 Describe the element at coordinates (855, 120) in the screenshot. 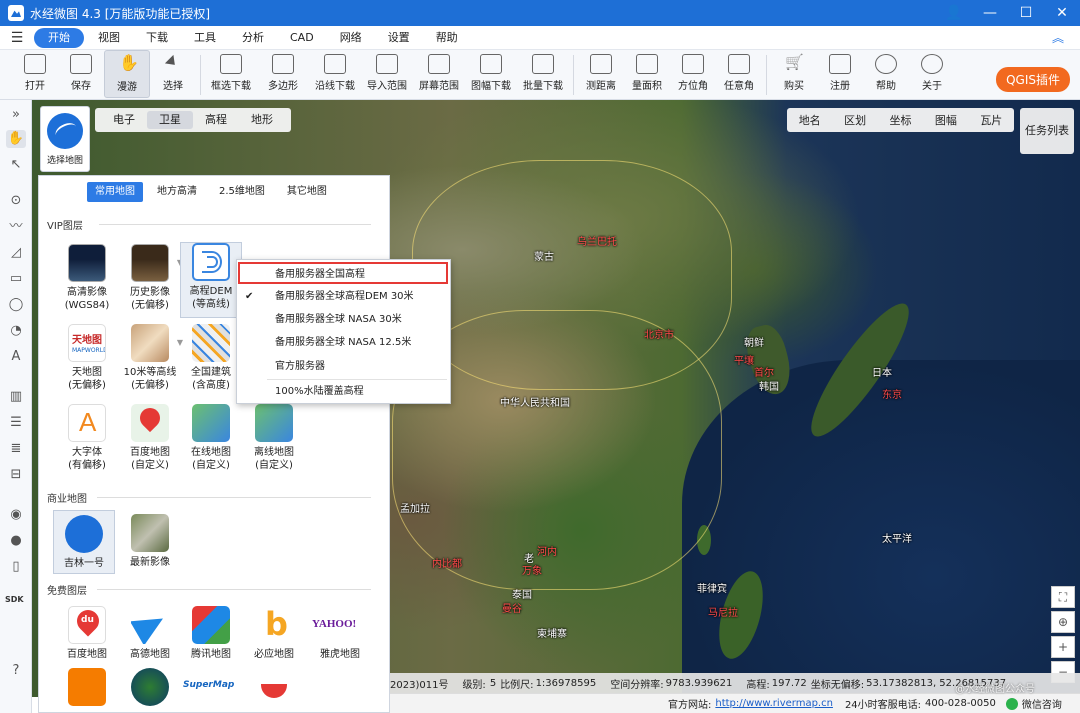

I see `tab-districts: 区划` at that location.